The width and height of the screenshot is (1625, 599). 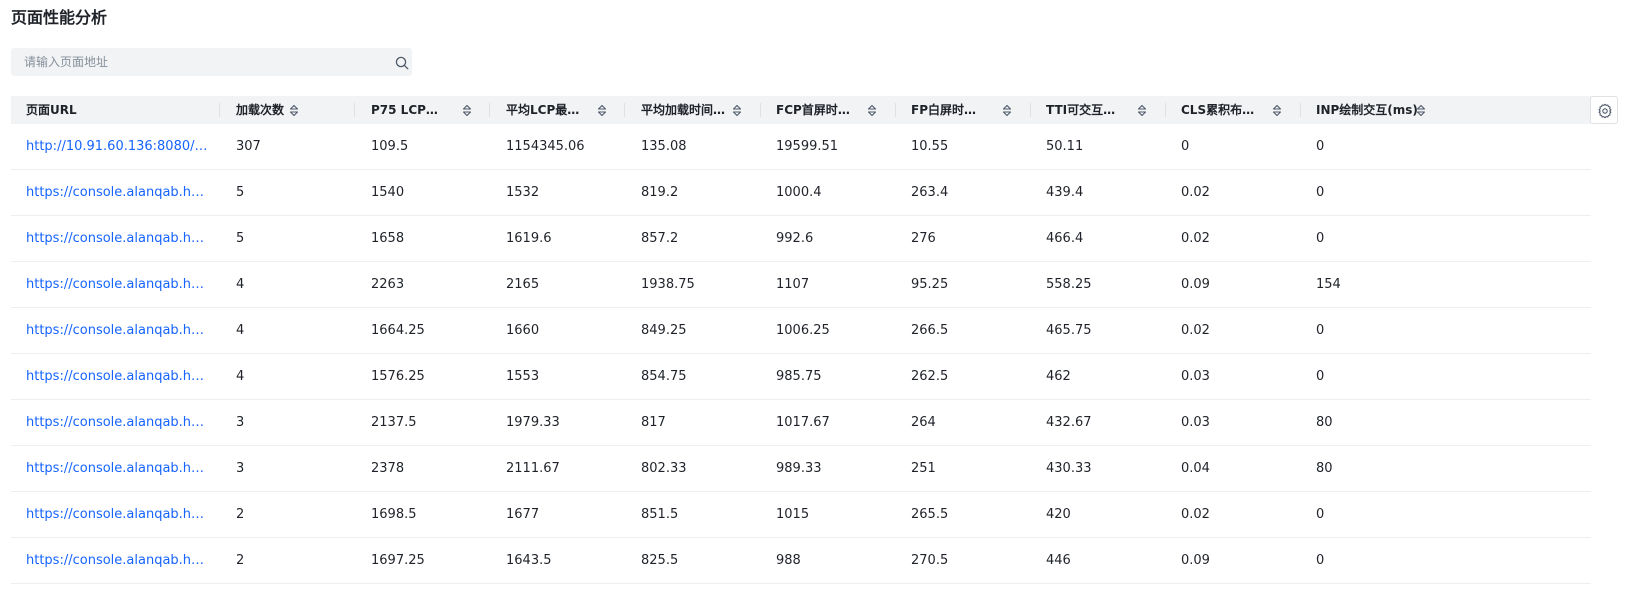 What do you see at coordinates (402, 62) in the screenshot?
I see `search-icon` at bounding box center [402, 62].